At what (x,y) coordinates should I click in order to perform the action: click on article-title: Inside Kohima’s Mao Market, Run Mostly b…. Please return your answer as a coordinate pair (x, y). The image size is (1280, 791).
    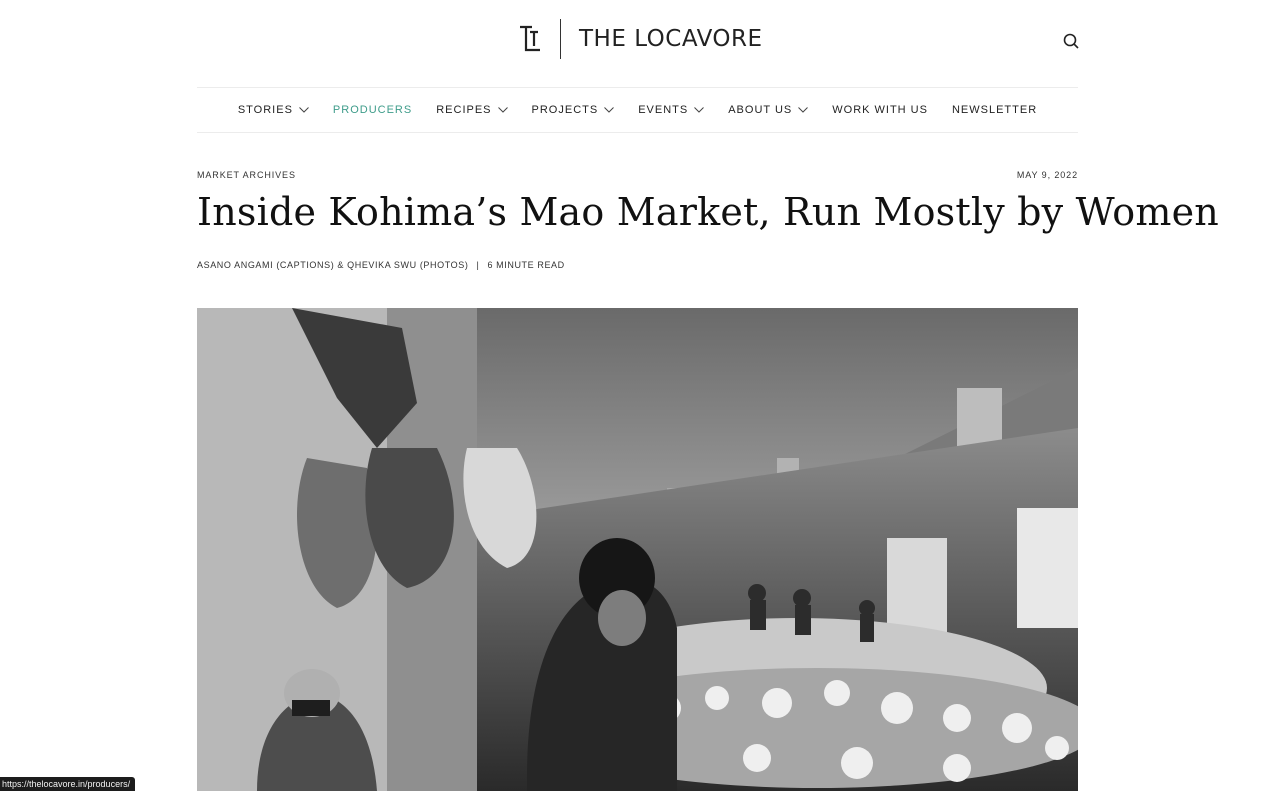
    Looking at the image, I should click on (708, 212).